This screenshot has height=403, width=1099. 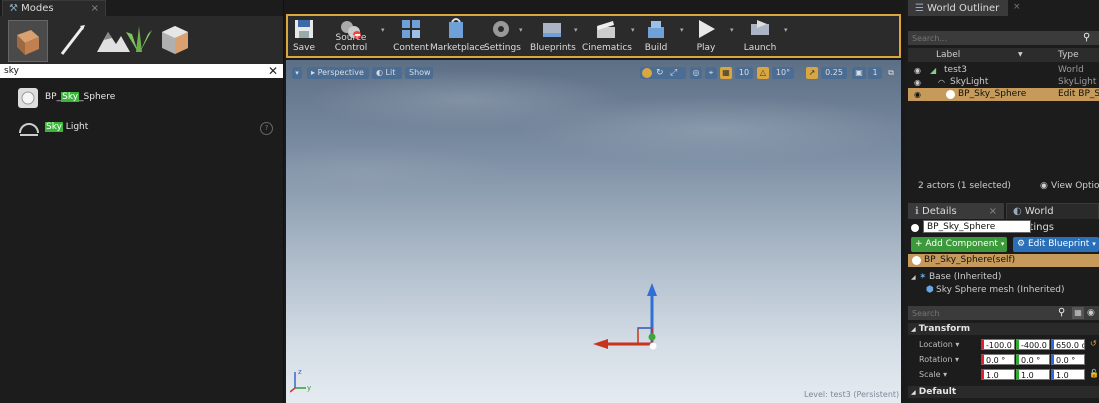 I want to click on sphere-icon, so click(x=916, y=260).